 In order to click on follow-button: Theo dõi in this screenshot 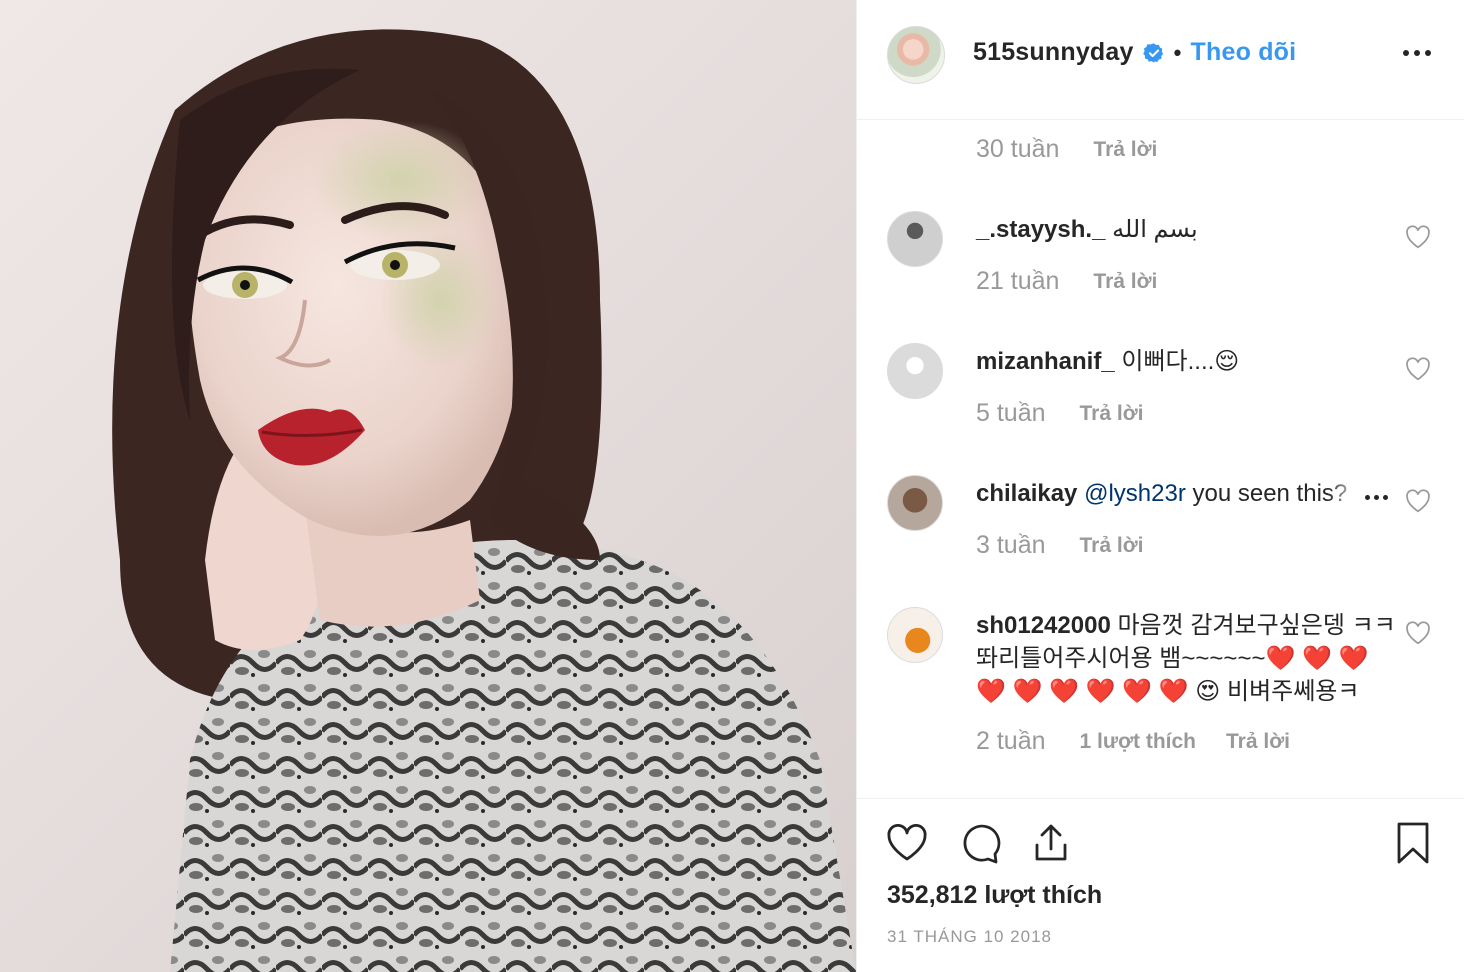, I will do `click(1244, 52)`.